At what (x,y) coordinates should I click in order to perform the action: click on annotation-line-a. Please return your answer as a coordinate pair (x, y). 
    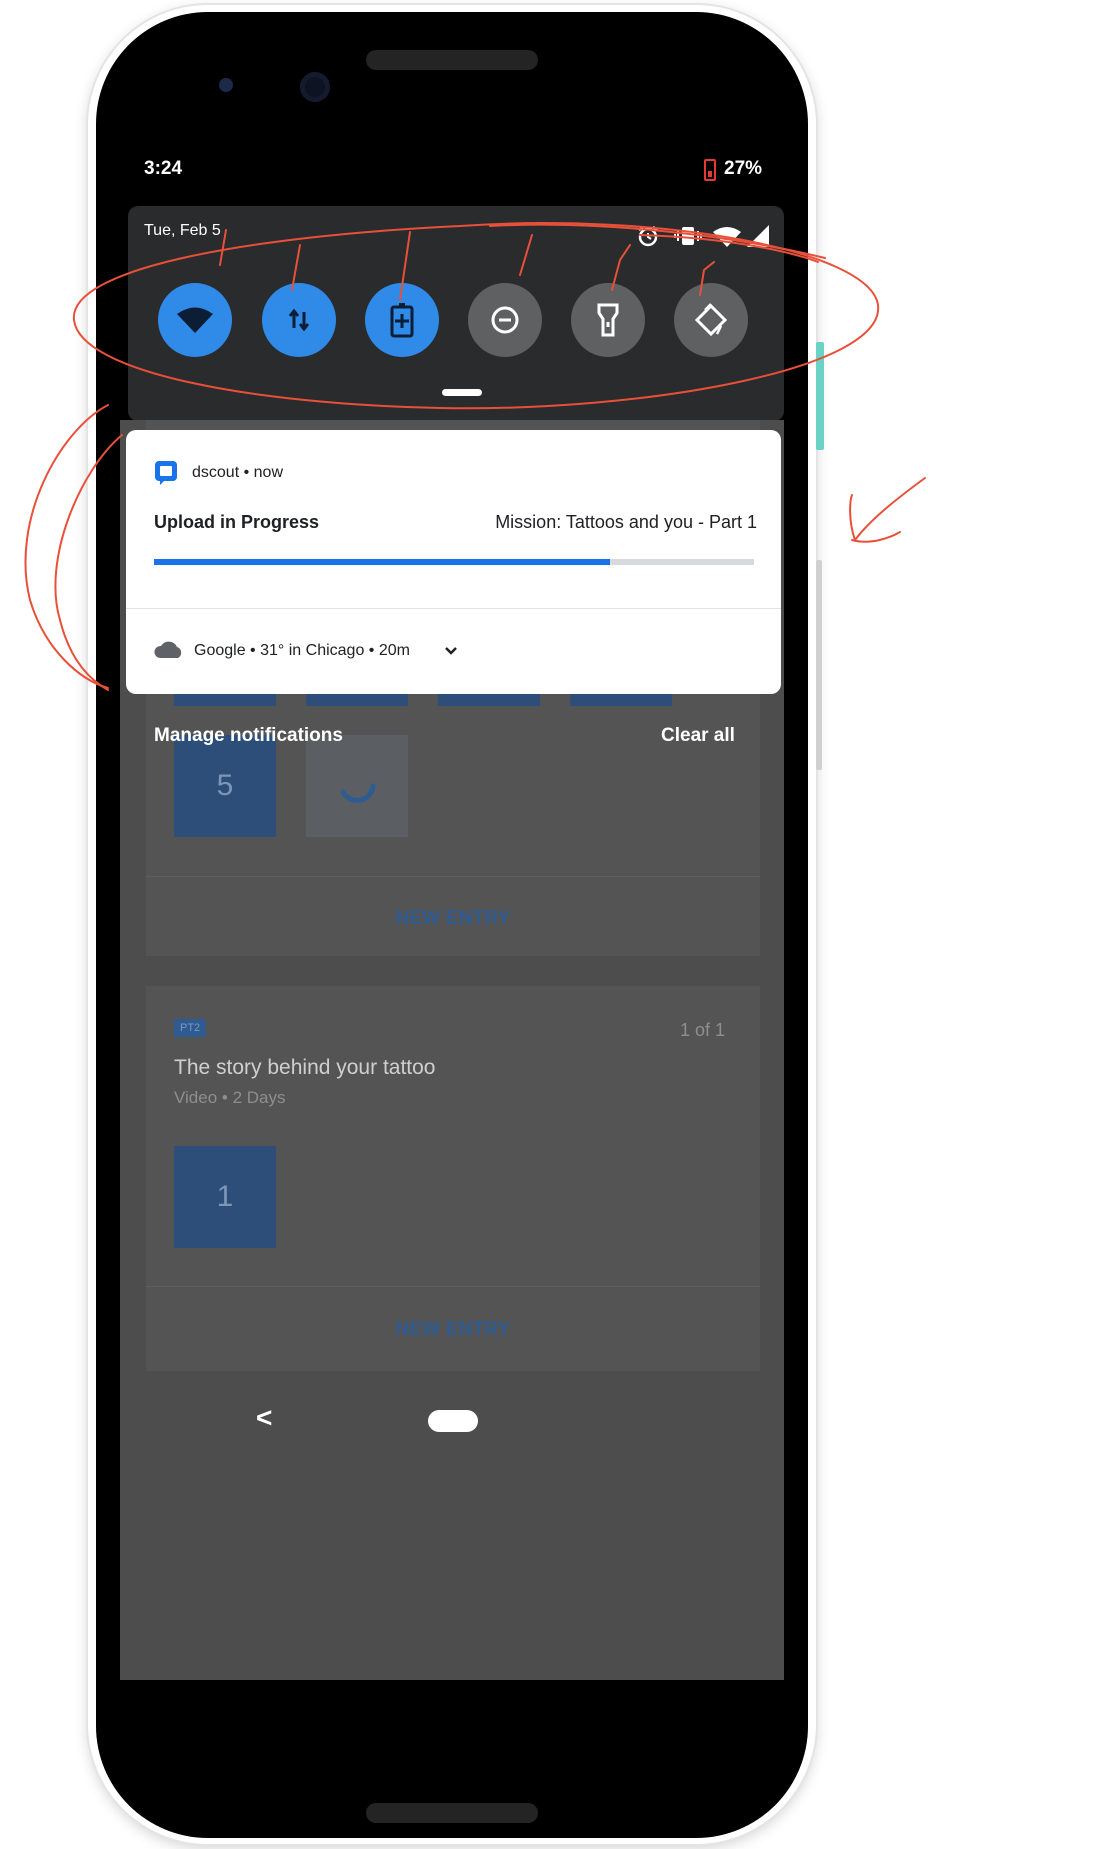
    Looking at the image, I should click on (657, 241).